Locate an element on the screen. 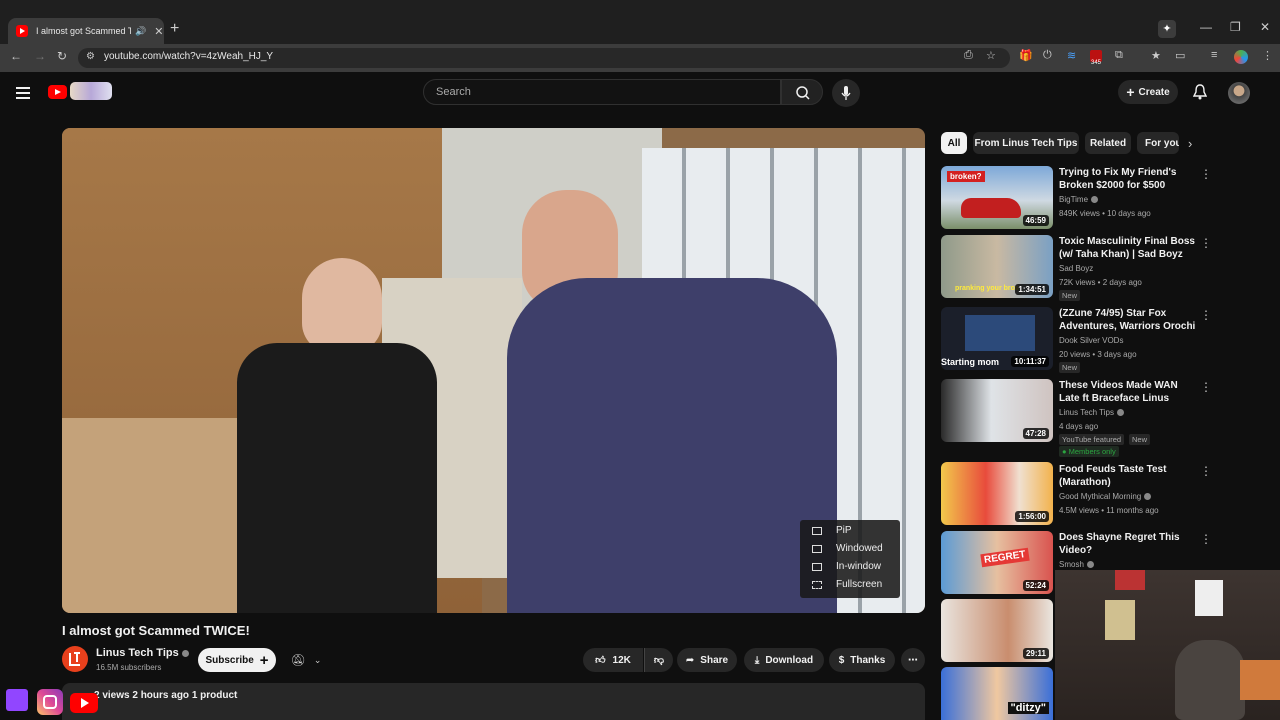 The height and width of the screenshot is (720, 1280). youtube-favicon-icon is located at coordinates (22, 31).